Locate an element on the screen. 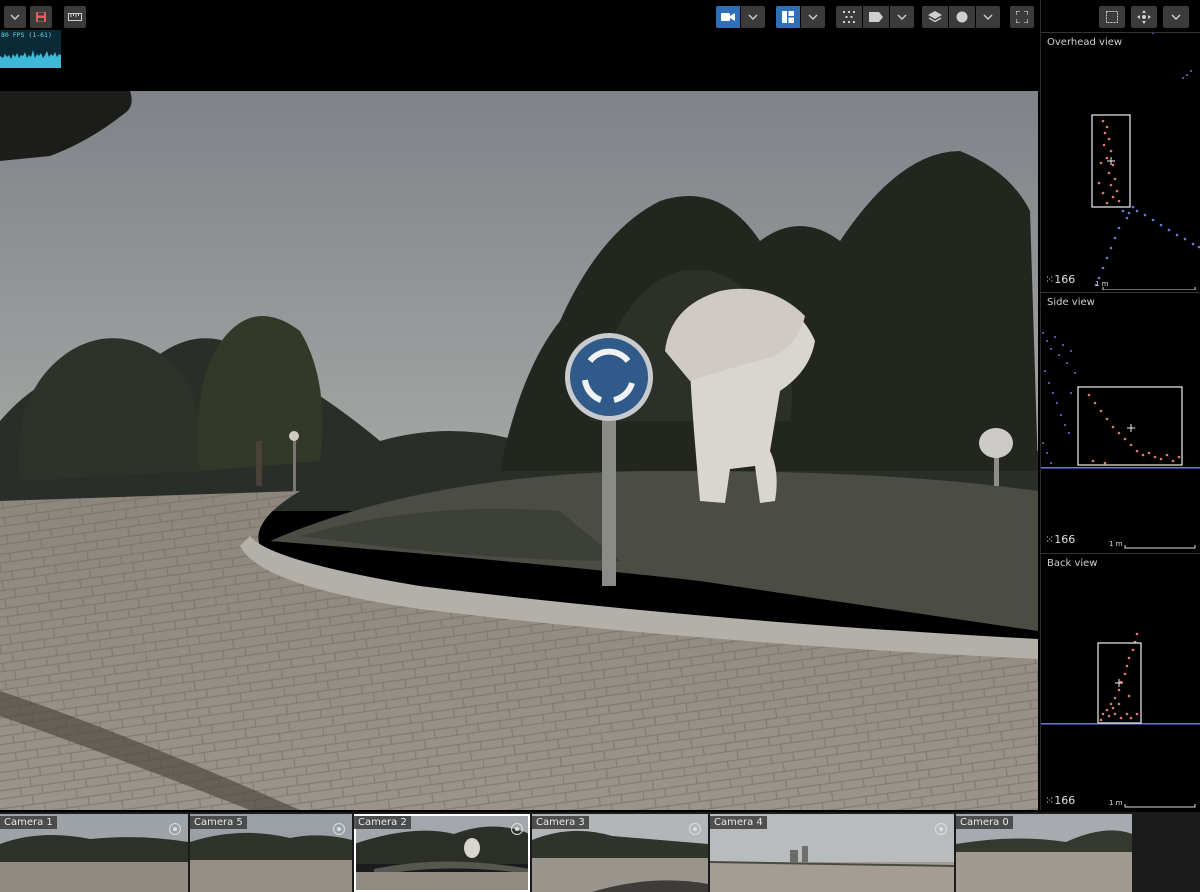  layout-icon is located at coordinates (788, 17).